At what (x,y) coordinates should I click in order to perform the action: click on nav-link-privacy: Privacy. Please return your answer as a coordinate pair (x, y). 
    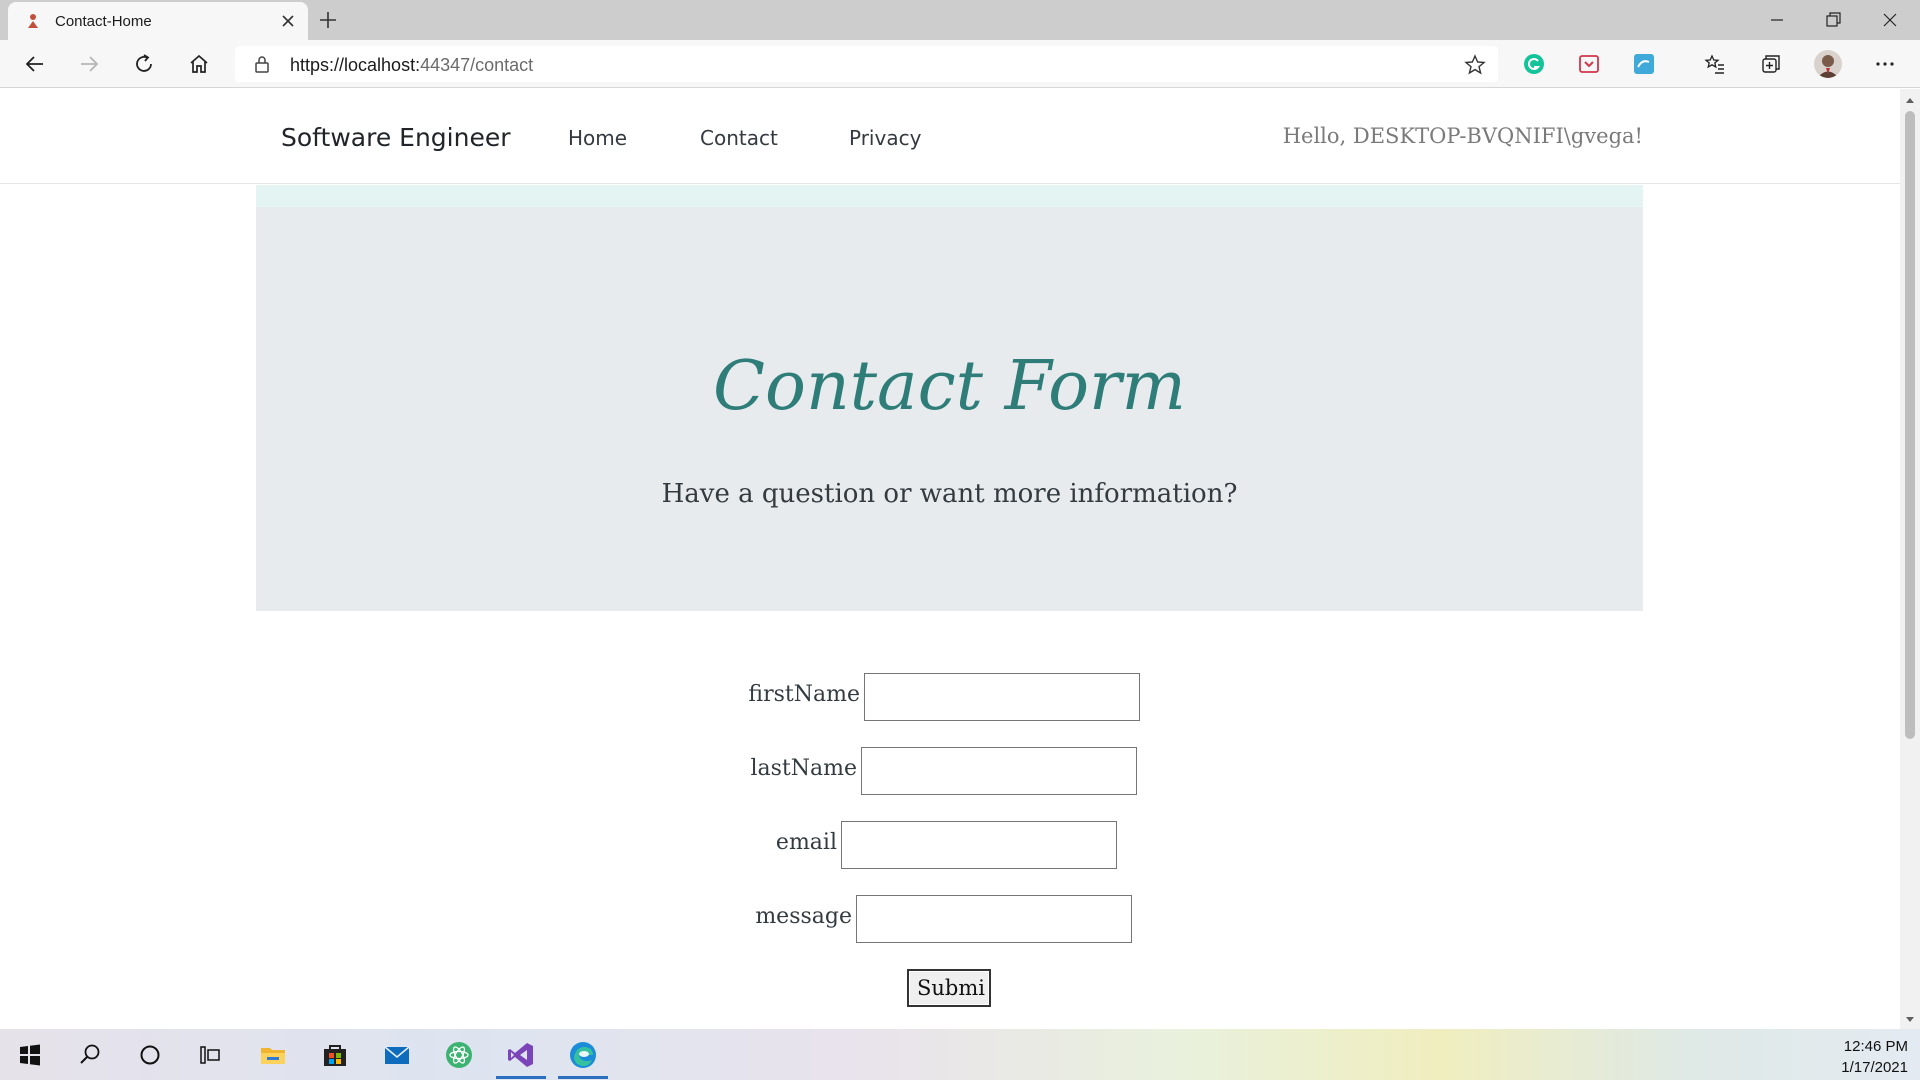
    Looking at the image, I should click on (885, 138).